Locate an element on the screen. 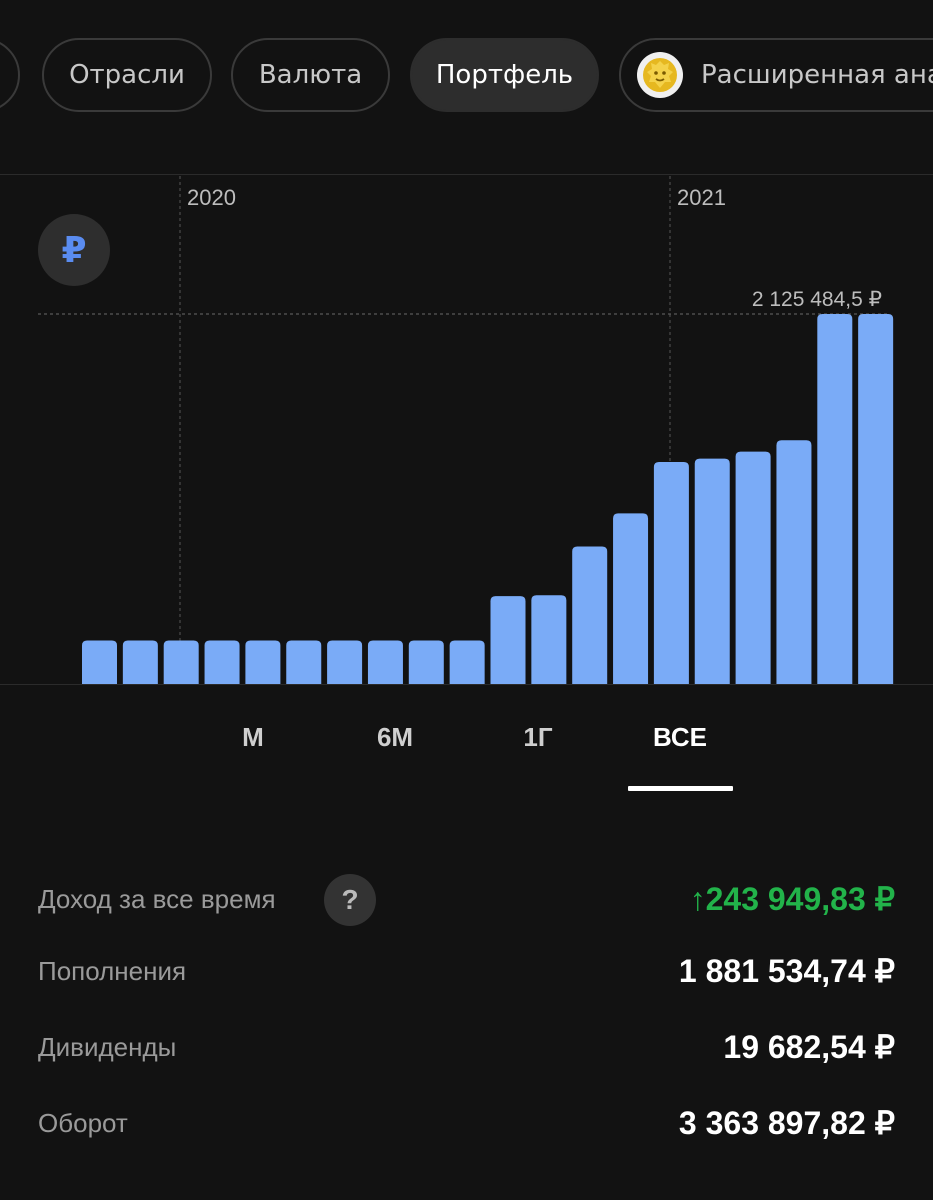 This screenshot has width=933, height=1200. period-all: ВСЕ is located at coordinates (680, 737).